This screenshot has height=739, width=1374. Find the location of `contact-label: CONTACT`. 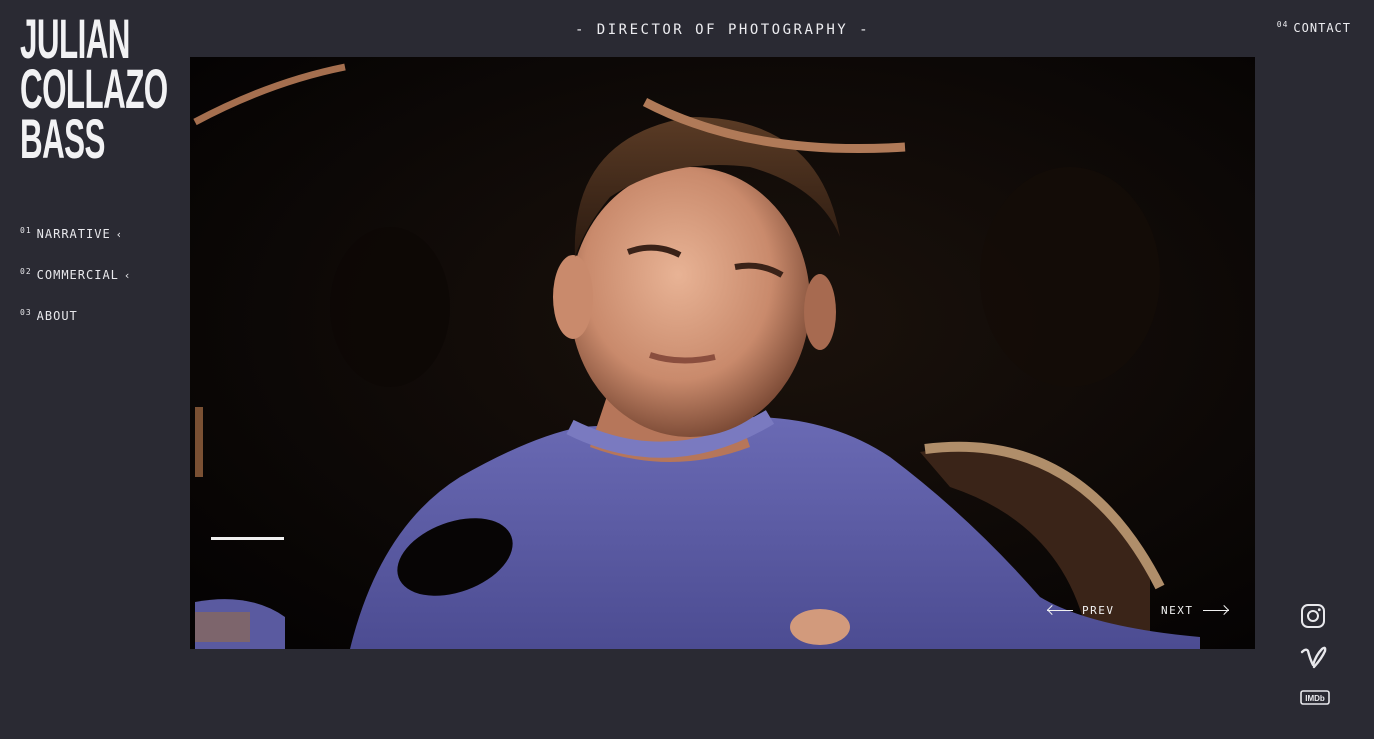

contact-label: CONTACT is located at coordinates (1322, 28).